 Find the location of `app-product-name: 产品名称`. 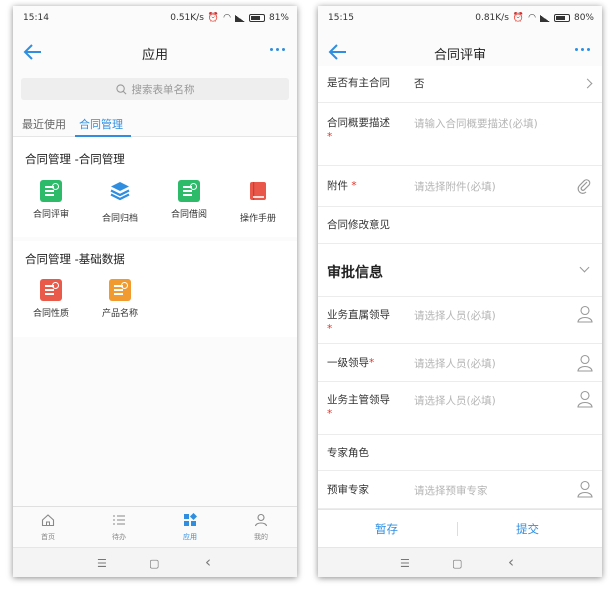

app-product-name: 产品名称 is located at coordinates (120, 299).